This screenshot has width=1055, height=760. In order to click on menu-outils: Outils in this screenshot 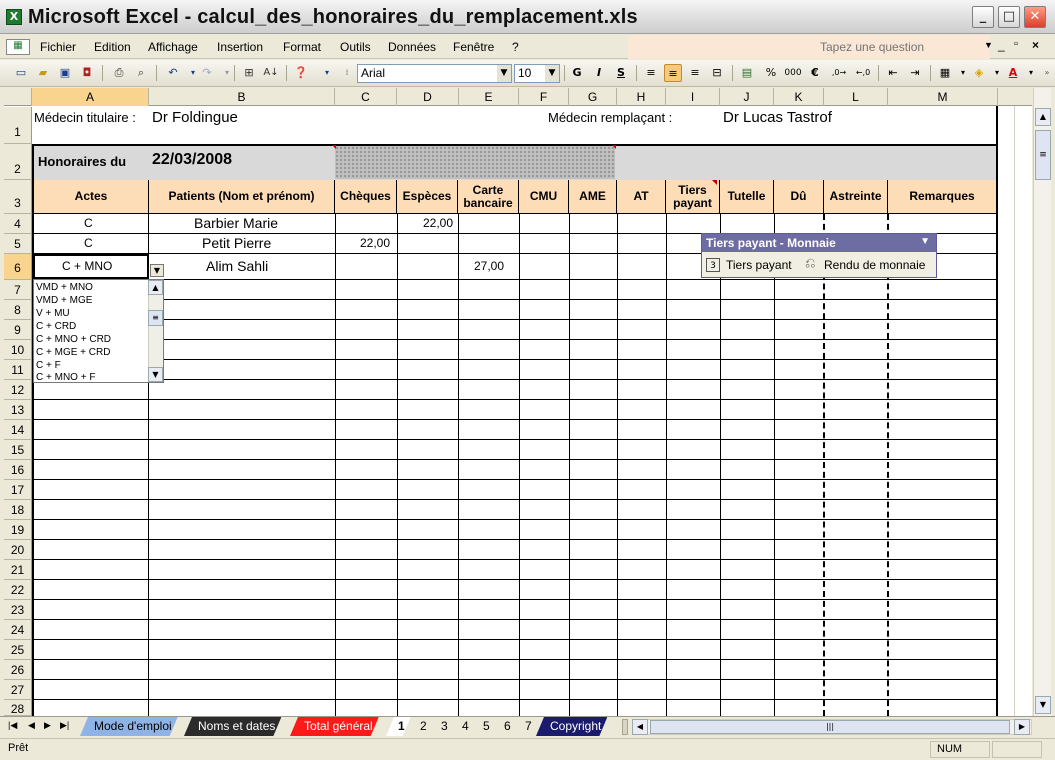, I will do `click(355, 47)`.